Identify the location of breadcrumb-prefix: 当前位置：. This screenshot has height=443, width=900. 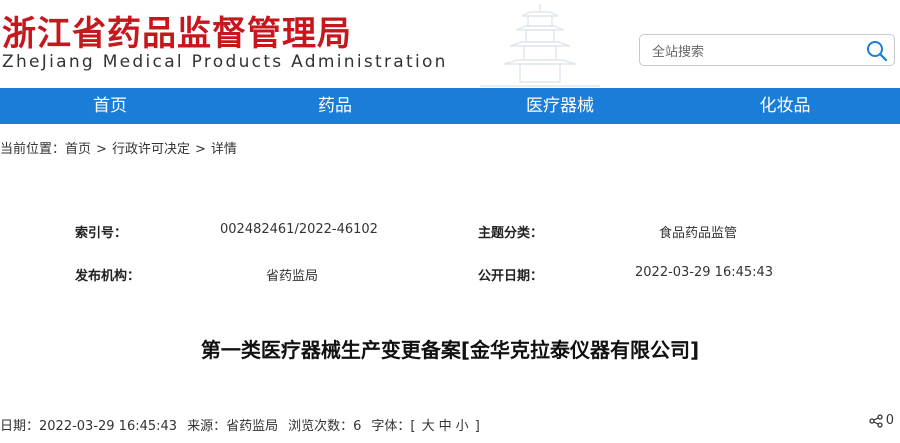
(33, 149).